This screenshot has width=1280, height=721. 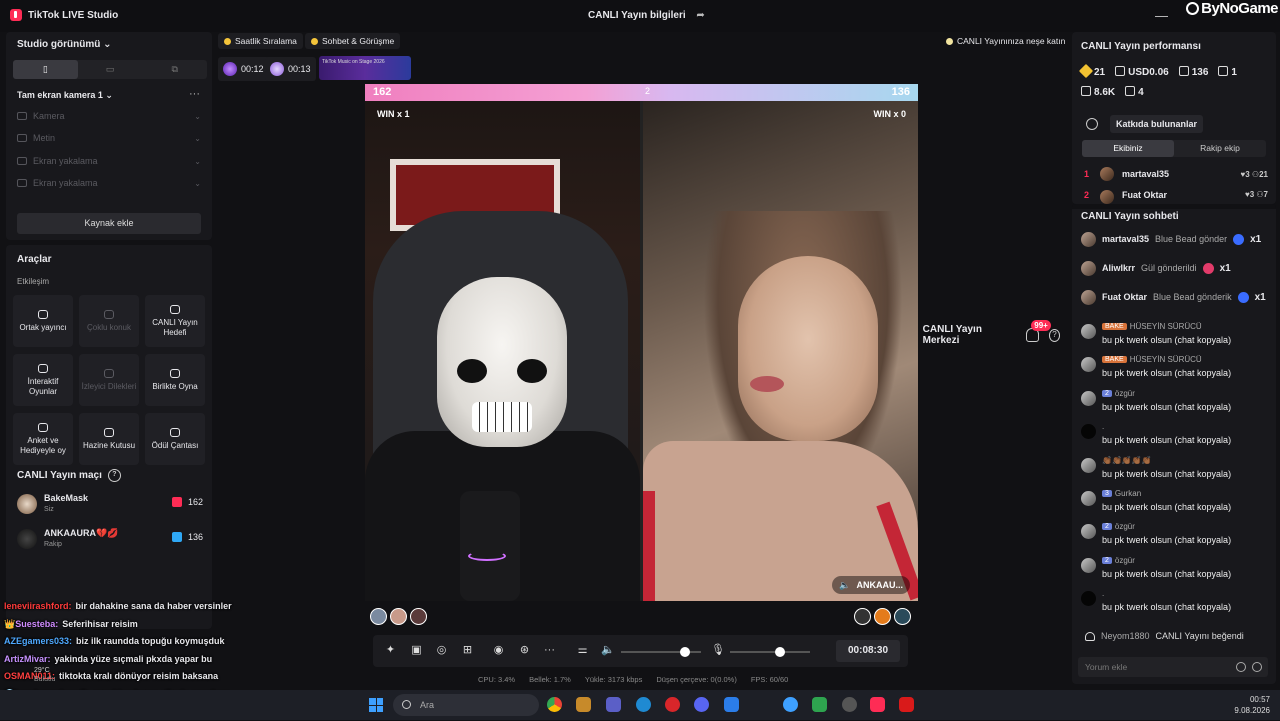 I want to click on youtube-icon, so click(x=906, y=704).